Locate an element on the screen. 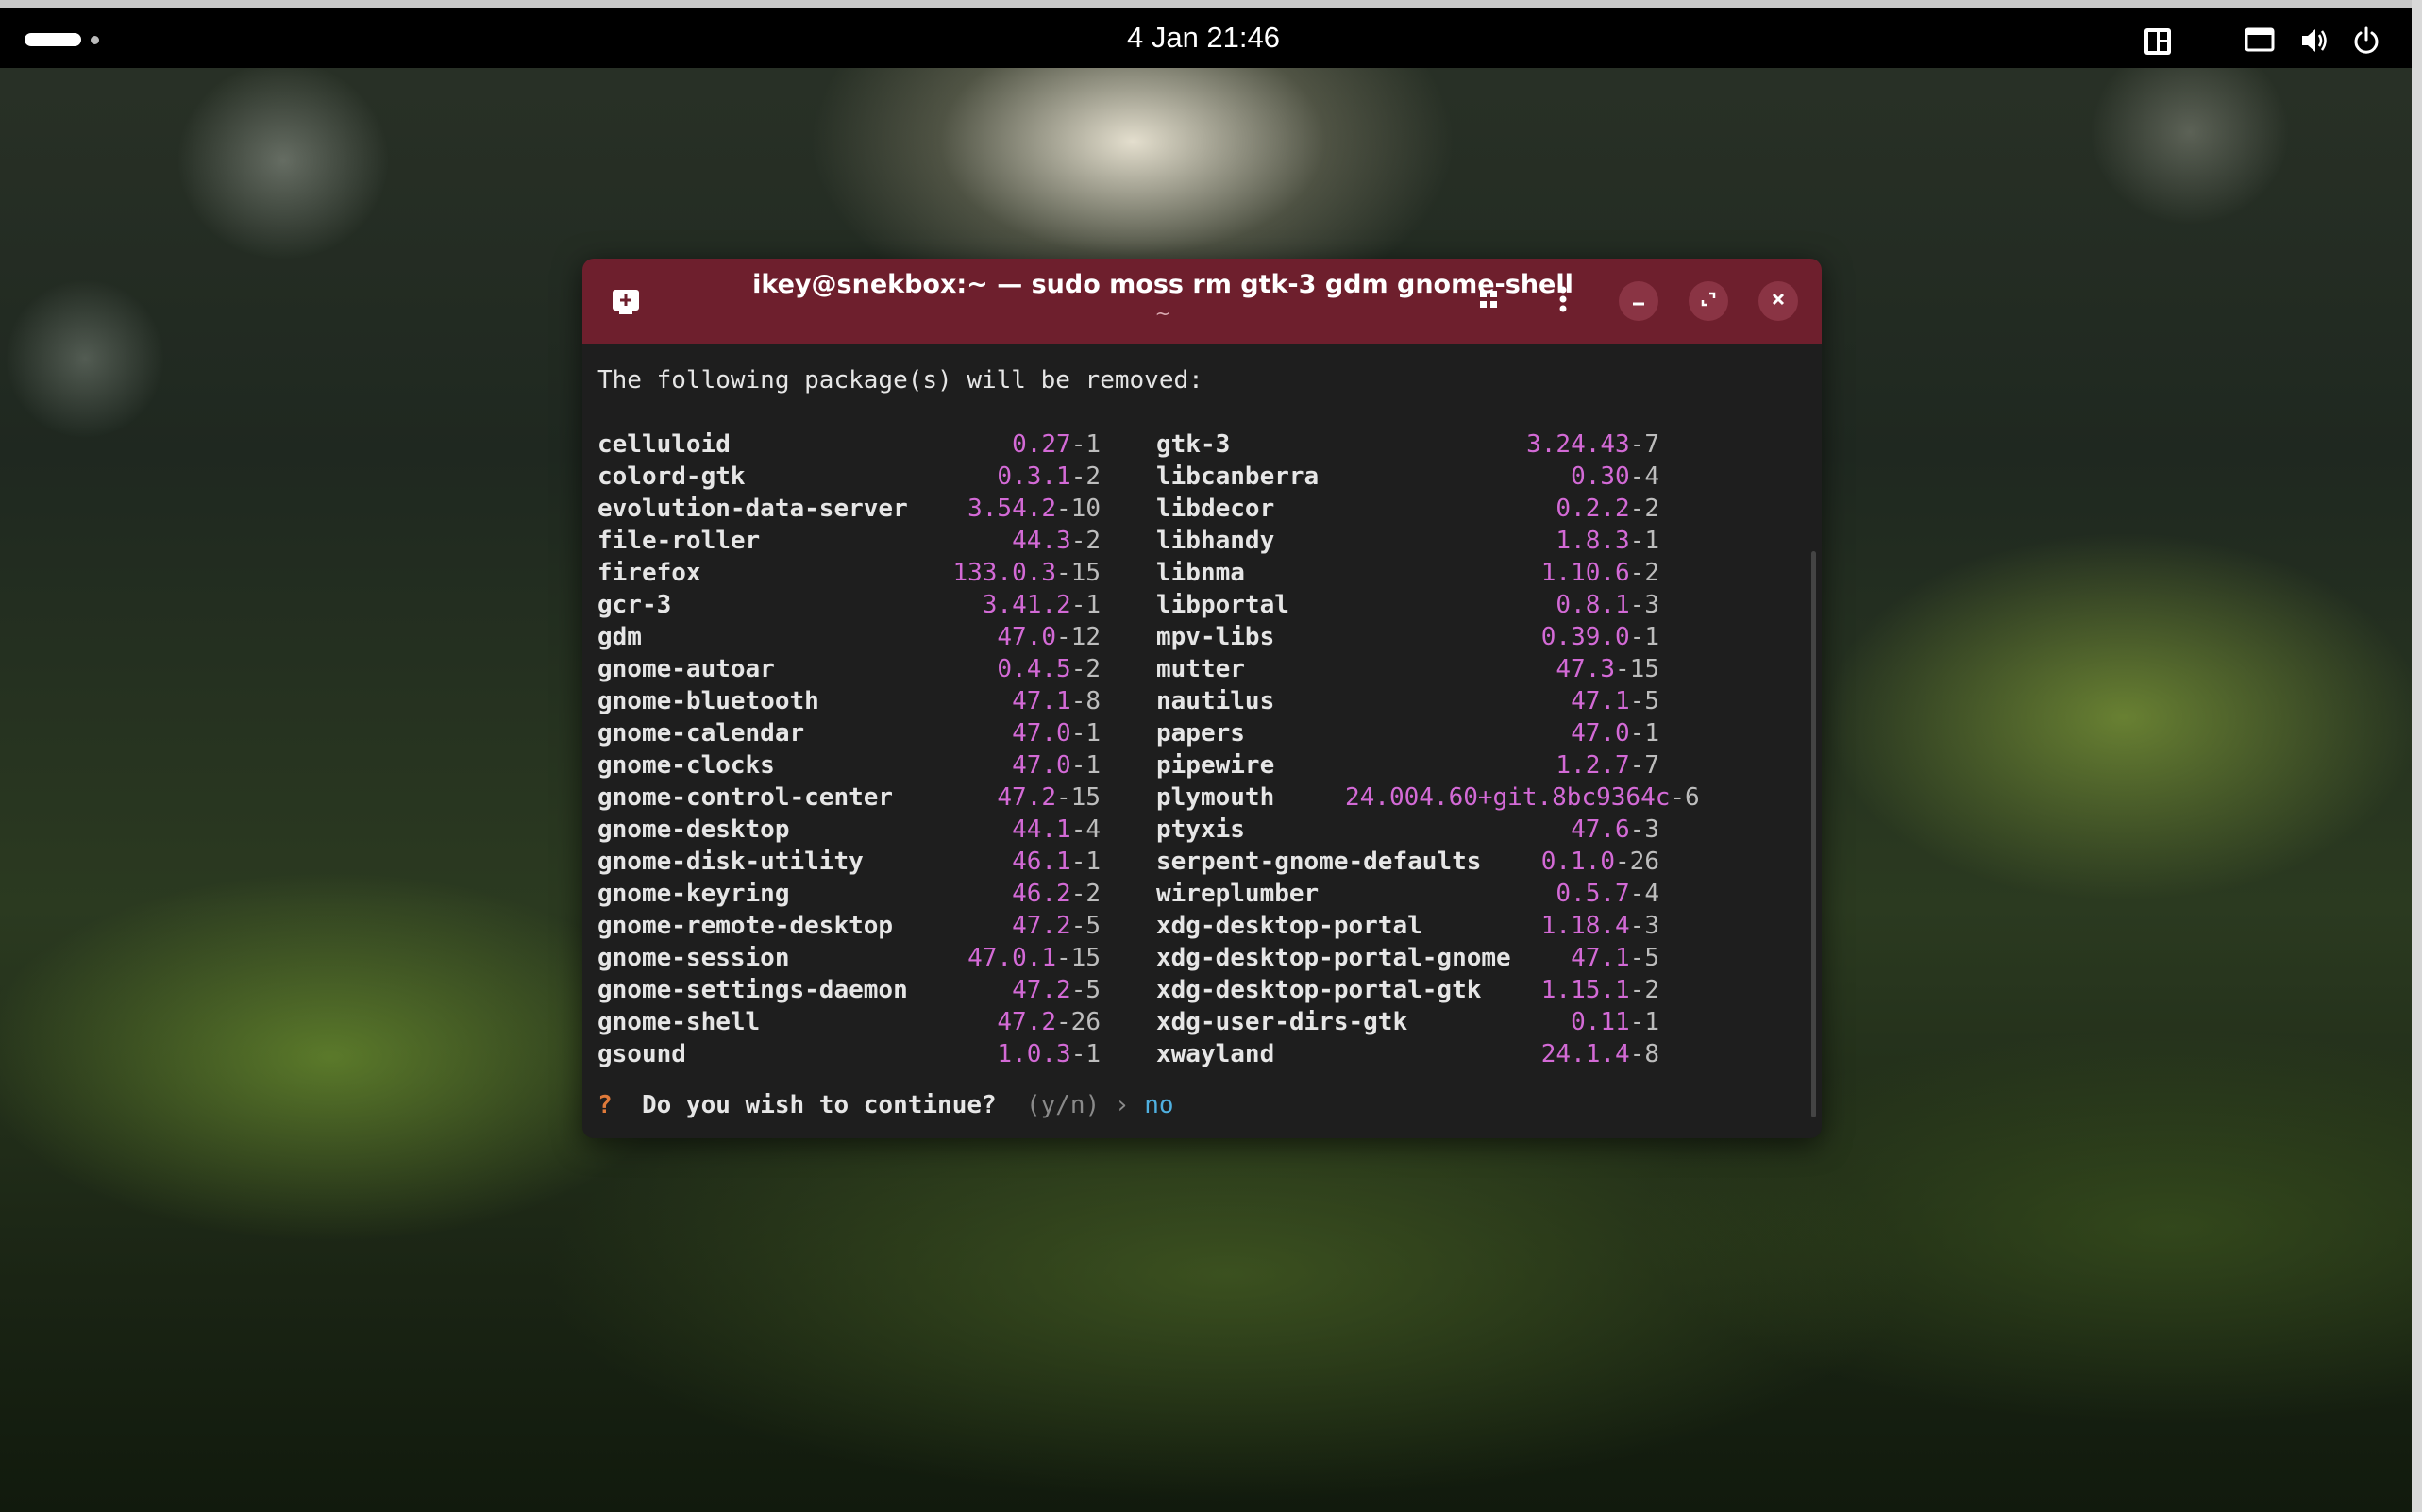  clock: 4 Jan 21:46 is located at coordinates (1203, 38).